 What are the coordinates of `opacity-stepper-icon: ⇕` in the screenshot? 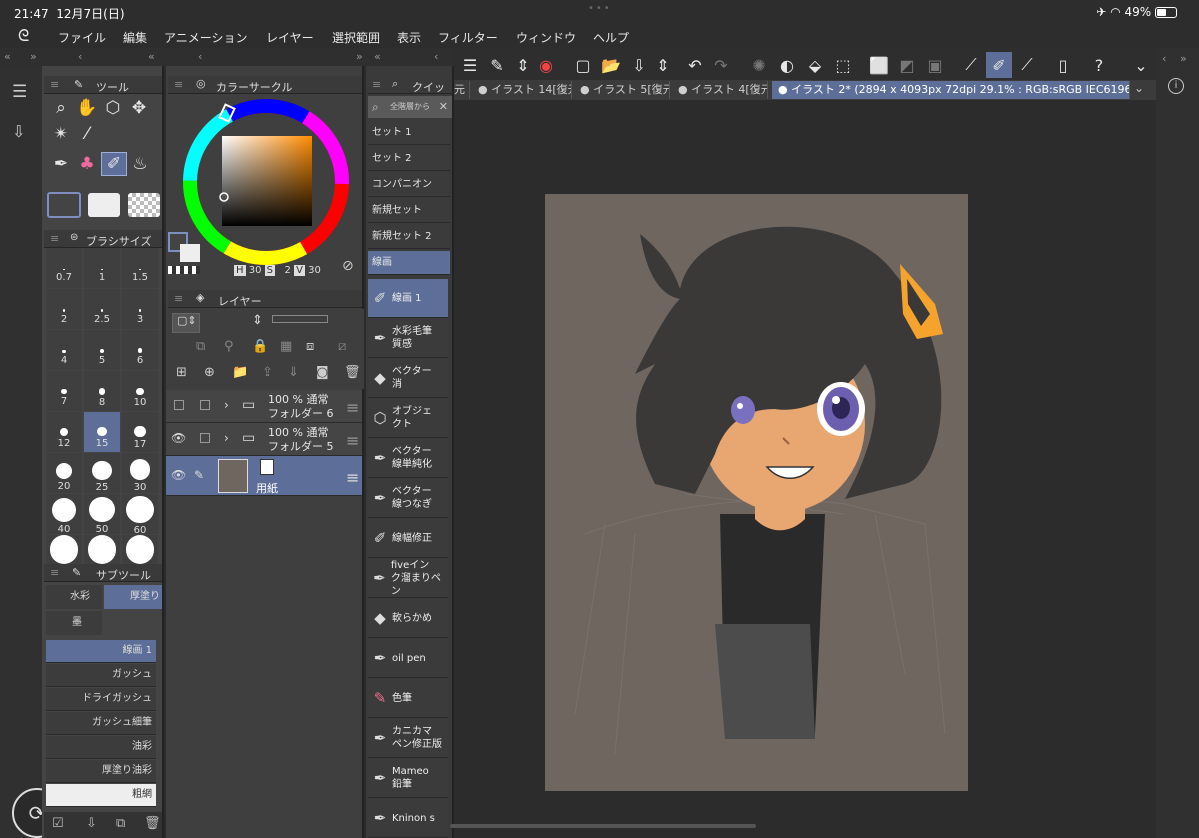 It's located at (257, 320).